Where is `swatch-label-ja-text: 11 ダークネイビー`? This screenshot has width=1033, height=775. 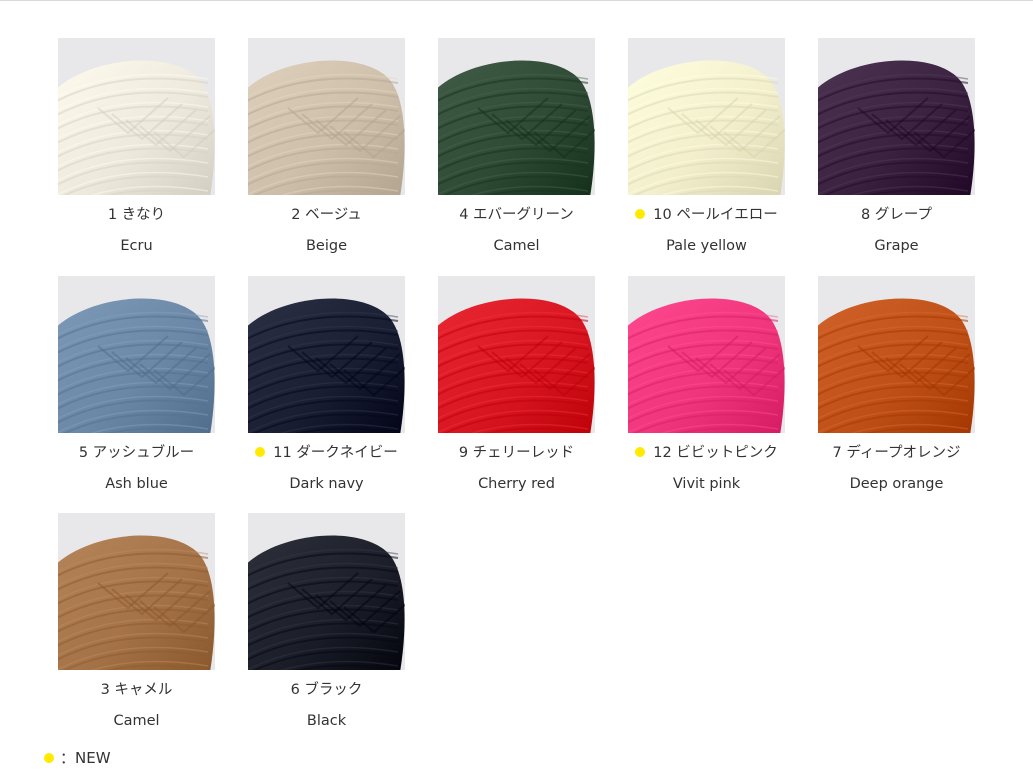
swatch-label-ja-text: 11 ダークネイビー is located at coordinates (335, 452).